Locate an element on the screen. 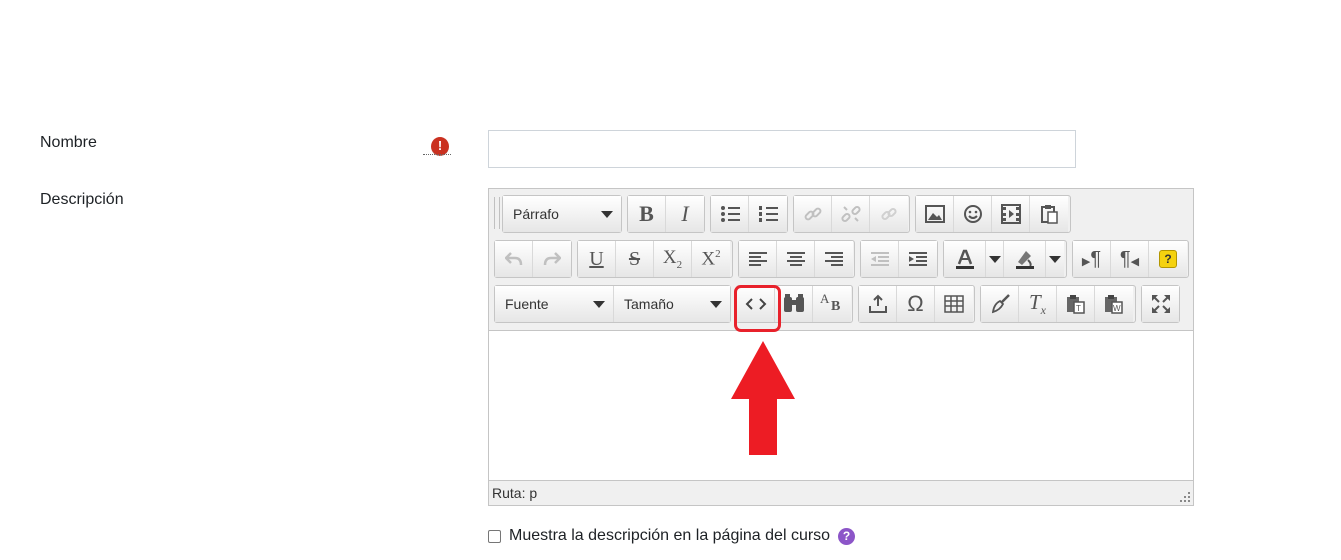 The height and width of the screenshot is (560, 1341). underline-icon: U is located at coordinates (596, 258).